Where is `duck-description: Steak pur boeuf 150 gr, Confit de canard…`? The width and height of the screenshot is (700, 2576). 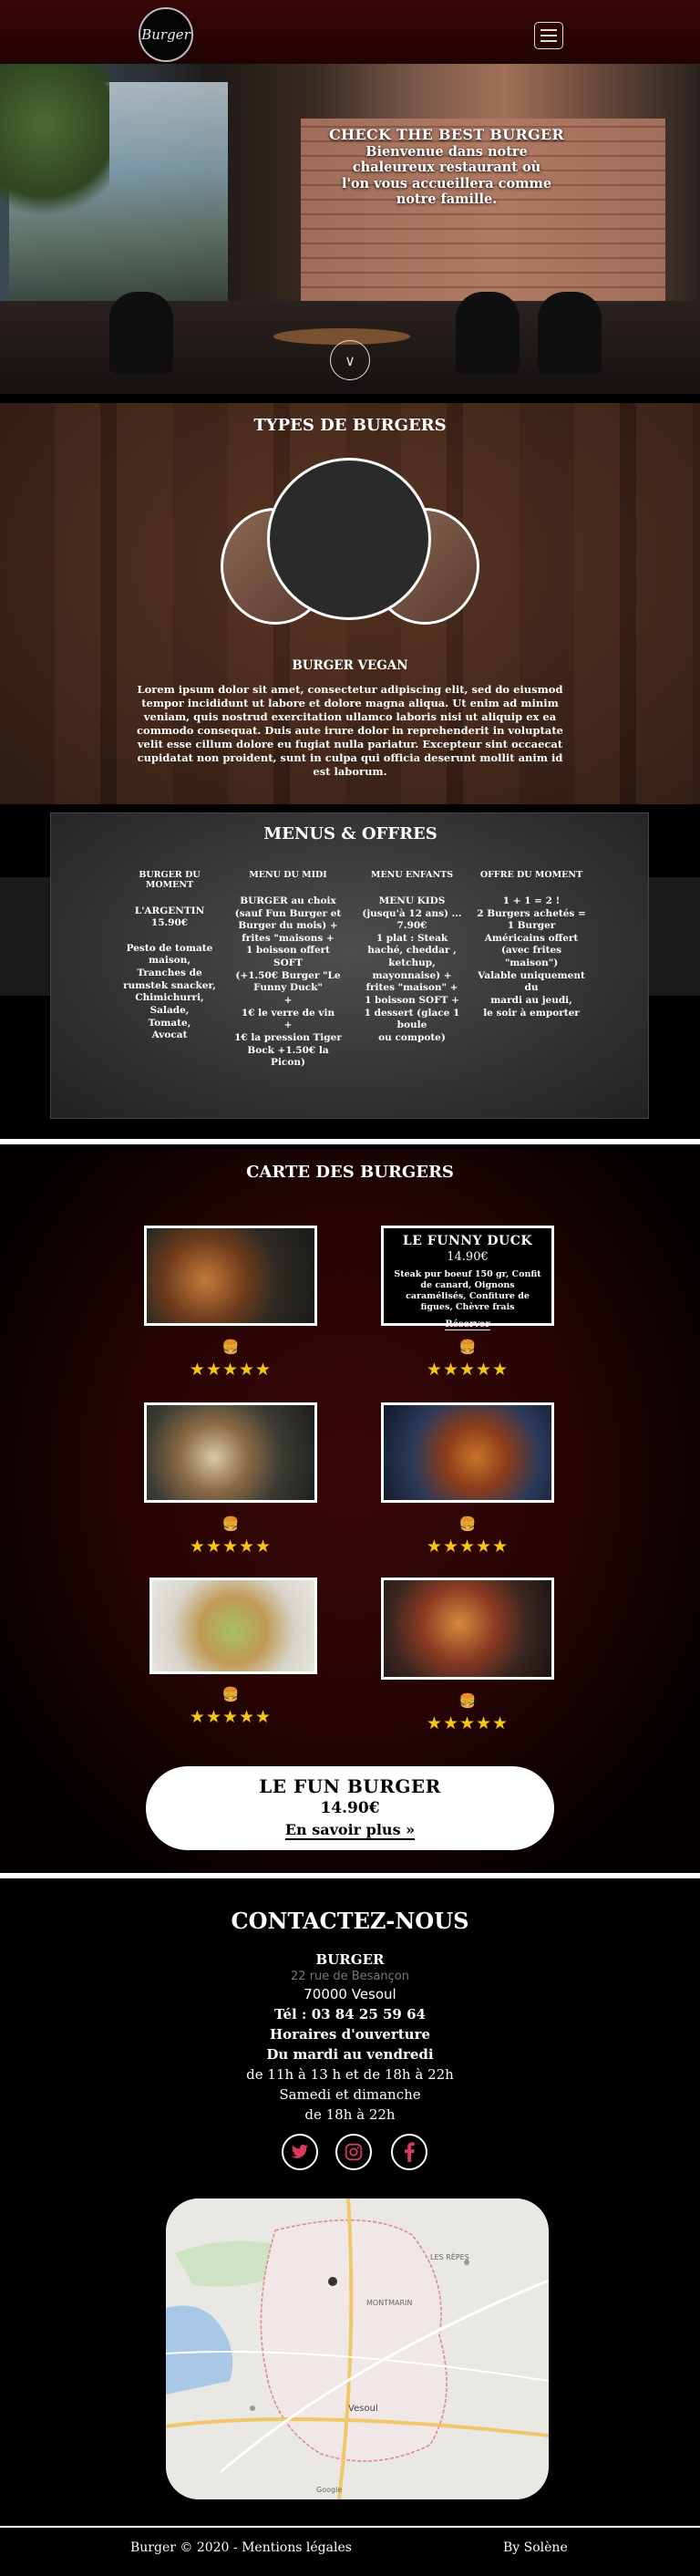
duck-description: Steak pur boeuf 150 gr, Confit de canard… is located at coordinates (467, 1290).